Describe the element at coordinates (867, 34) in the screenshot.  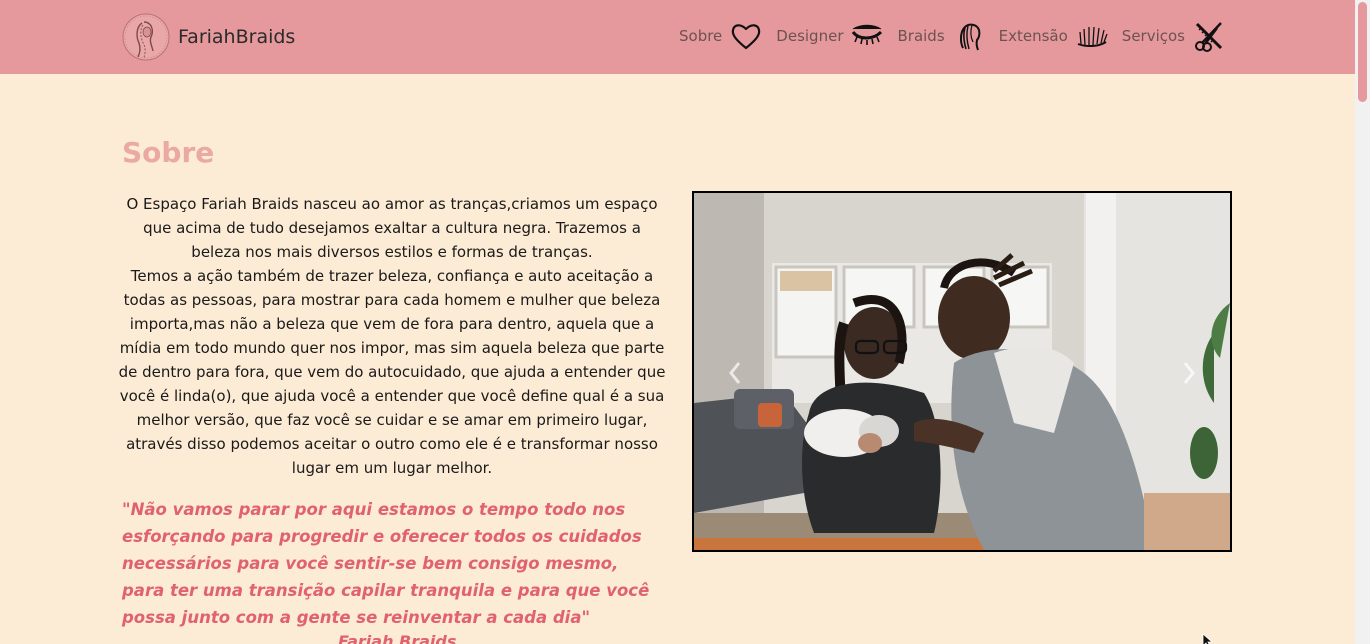
I see `eyelash-icon` at that location.